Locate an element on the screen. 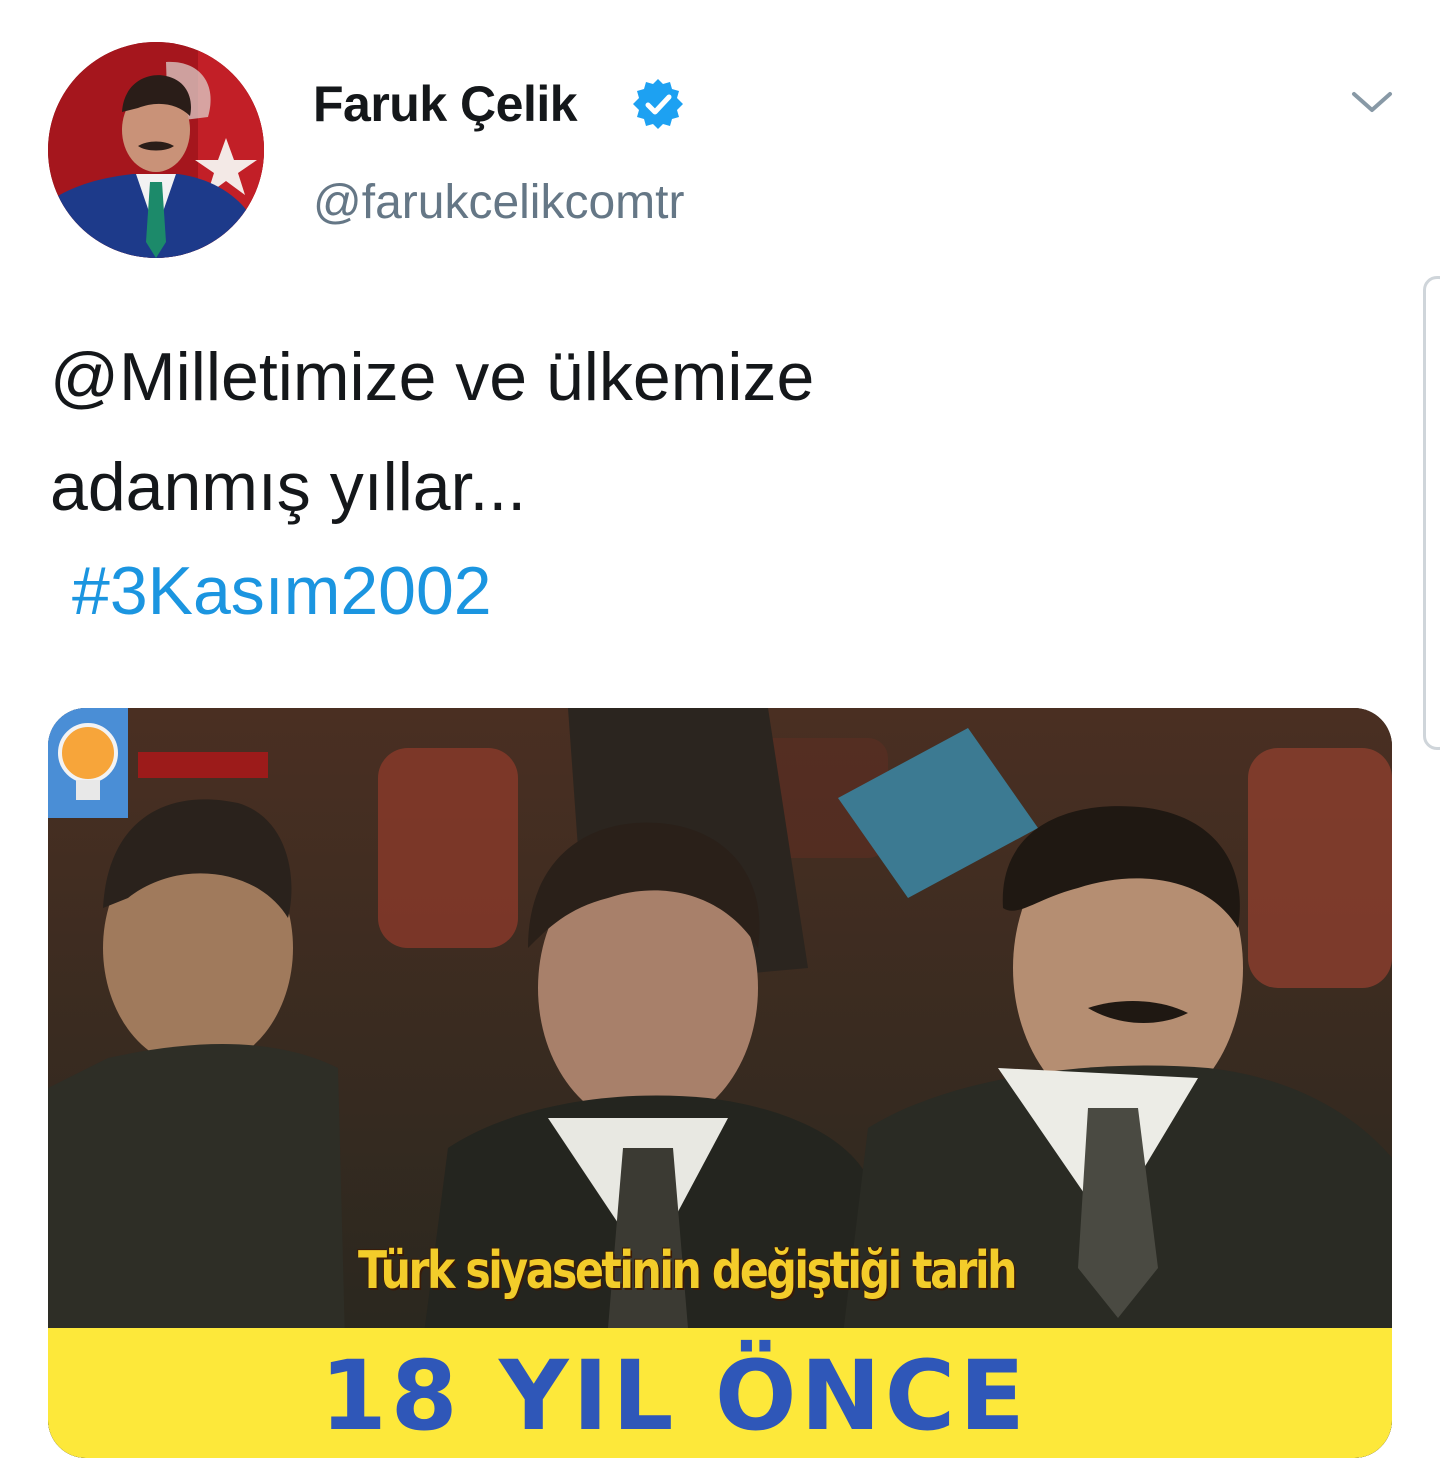  media-banner-text: 18 YIL ÖNCE is located at coordinates (674, 1396).